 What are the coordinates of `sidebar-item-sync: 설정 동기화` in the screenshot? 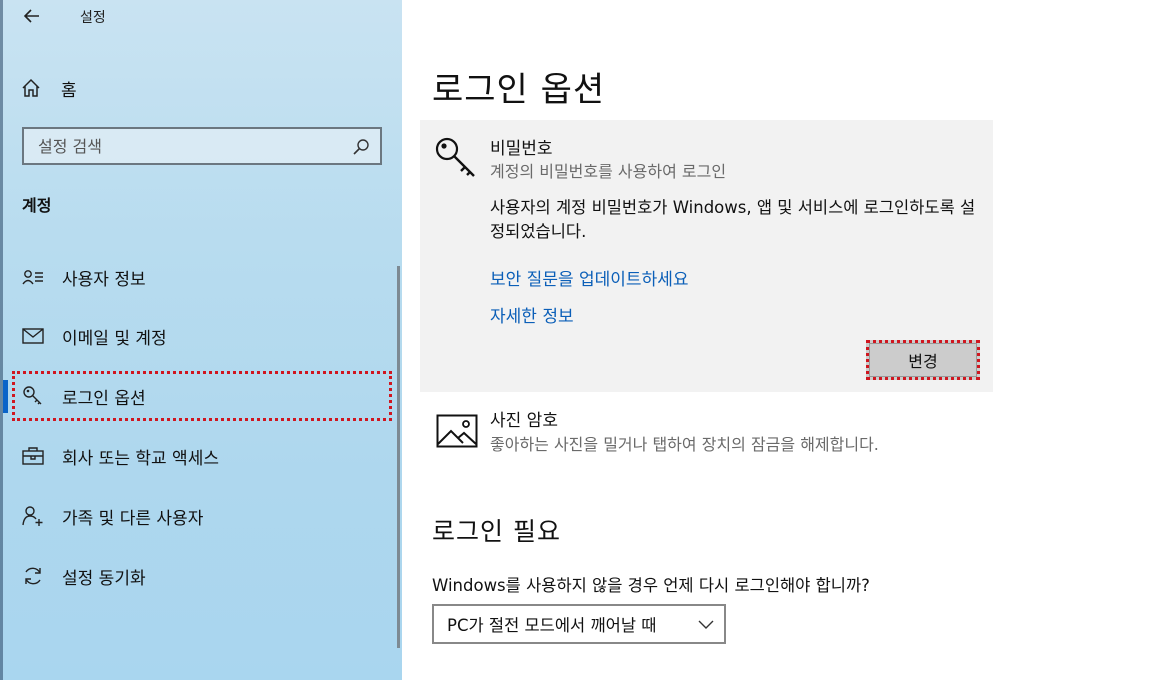 It's located at (202, 576).